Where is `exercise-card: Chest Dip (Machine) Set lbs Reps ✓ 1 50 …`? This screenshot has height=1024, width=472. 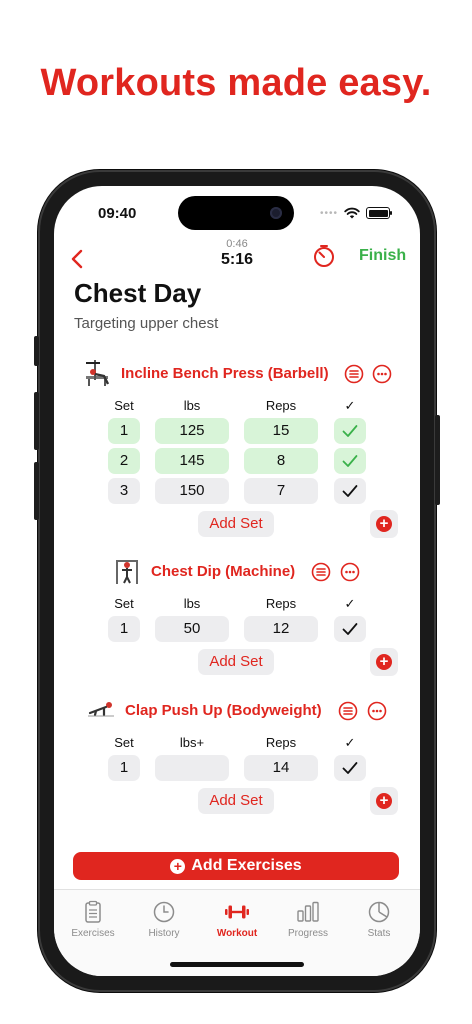
exercise-card: Chest Dip (Machine) Set lbs Reps ✓ 1 50 … is located at coordinates (237, 621).